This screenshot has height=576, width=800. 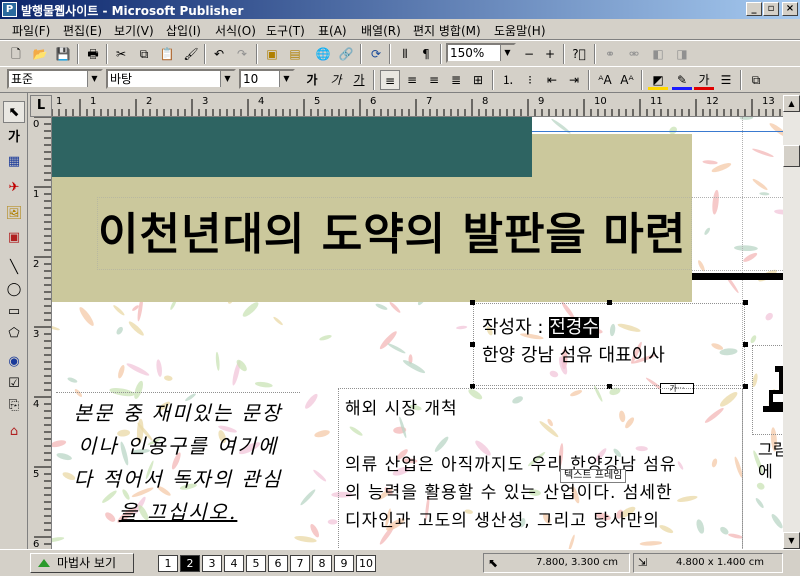 What do you see at coordinates (627, 80) in the screenshot?
I see `decrease-font-icon: Aᴬ` at bounding box center [627, 80].